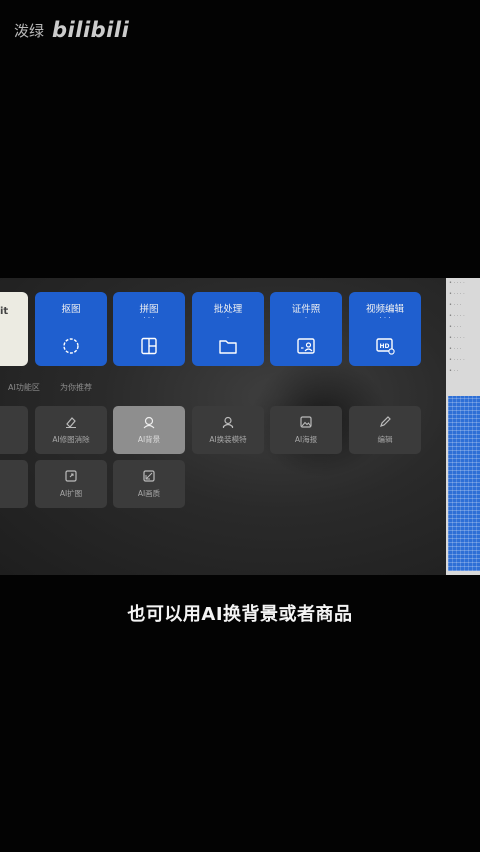  What do you see at coordinates (91, 30) in the screenshot?
I see `bilibili-logo: bilibili` at bounding box center [91, 30].